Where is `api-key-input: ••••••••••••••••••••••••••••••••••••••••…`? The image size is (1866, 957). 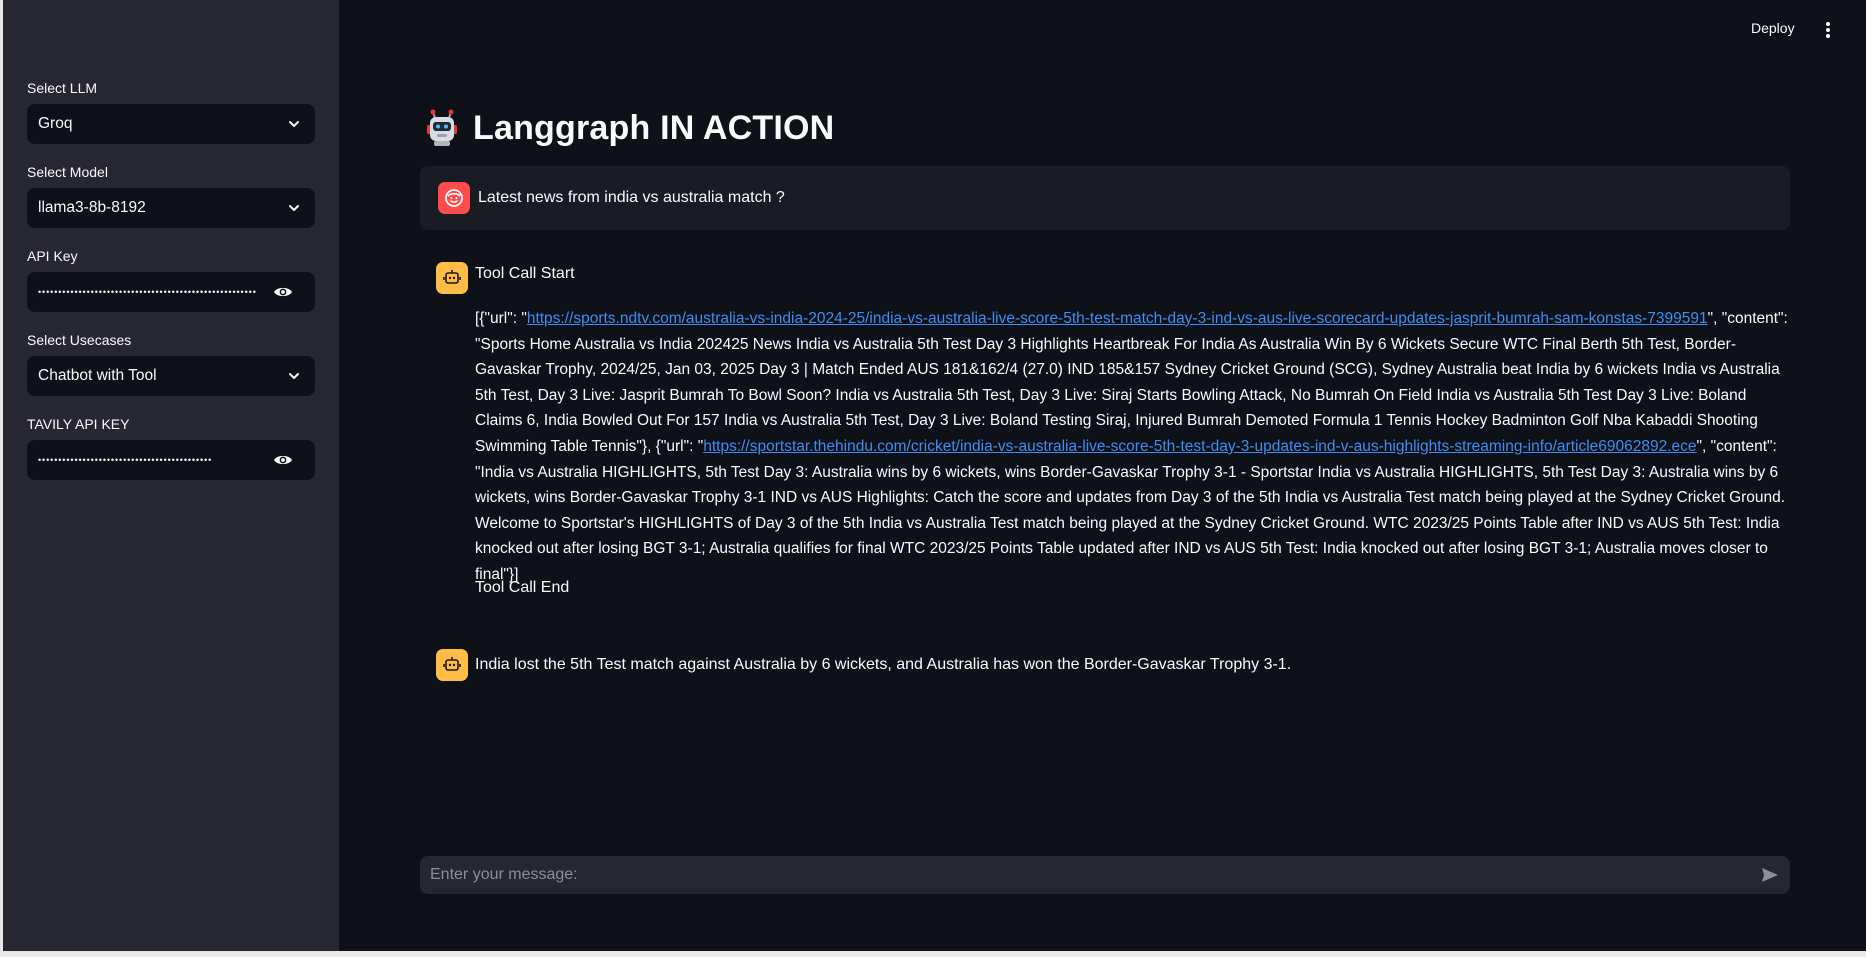
api-key-input: ••••••••••••••••••••••••••••••••••••••••… is located at coordinates (171, 292).